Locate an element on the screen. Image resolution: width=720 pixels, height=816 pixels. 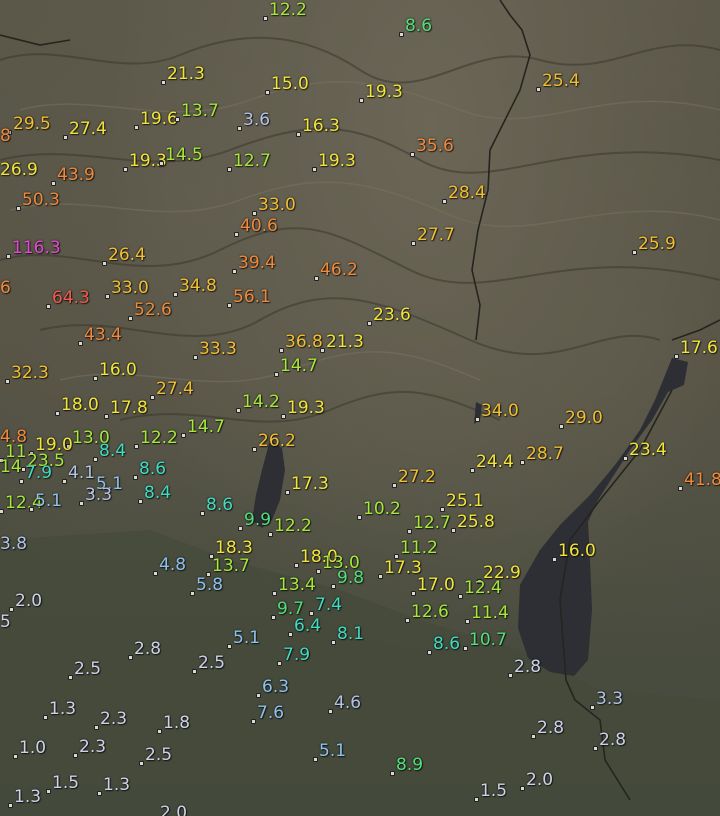
station-value: 6 is located at coordinates (5, 288).